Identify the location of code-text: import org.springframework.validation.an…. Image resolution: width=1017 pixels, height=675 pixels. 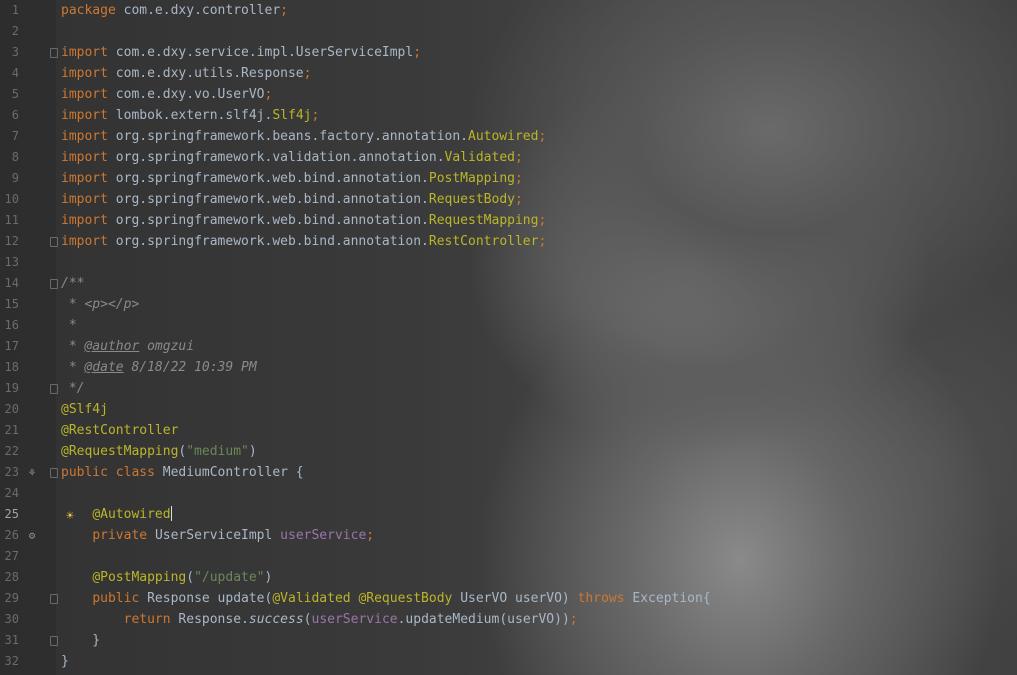
(292, 157).